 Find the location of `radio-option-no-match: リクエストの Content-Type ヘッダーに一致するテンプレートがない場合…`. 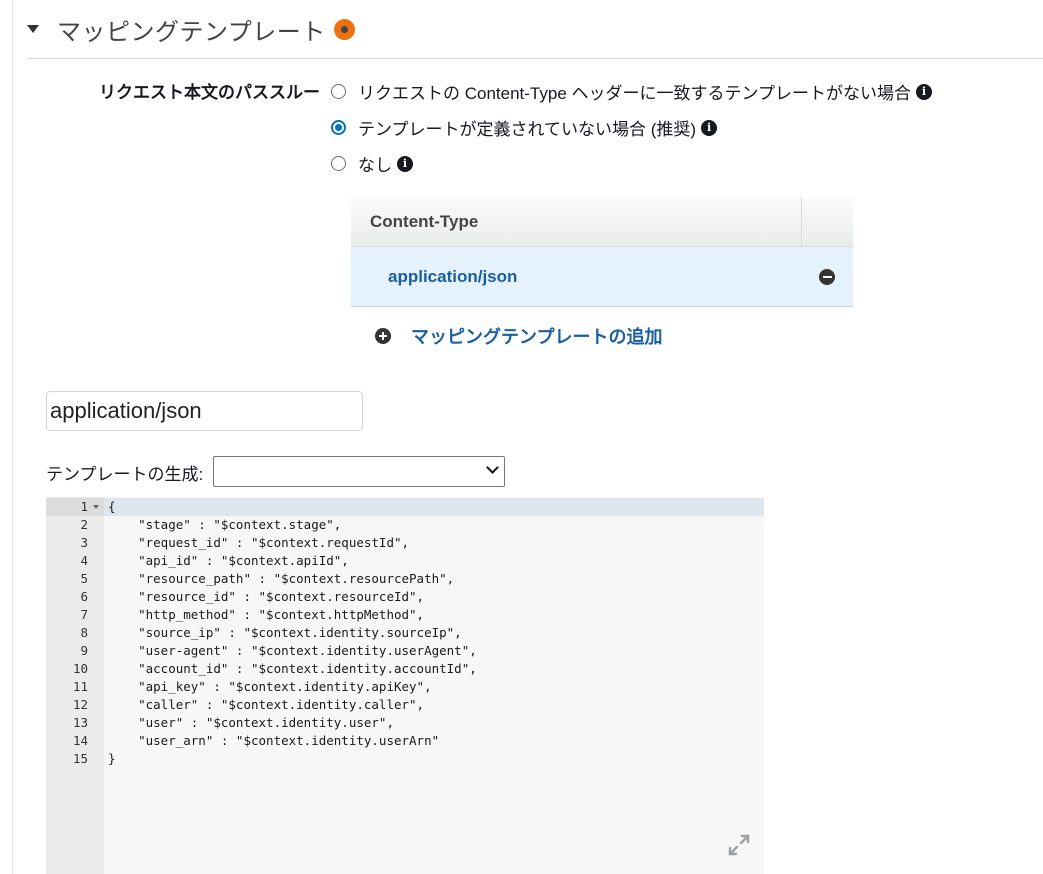

radio-option-no-match: リクエストの Content-Type ヘッダーに一致するテンプレートがない場合… is located at coordinates (631, 91).